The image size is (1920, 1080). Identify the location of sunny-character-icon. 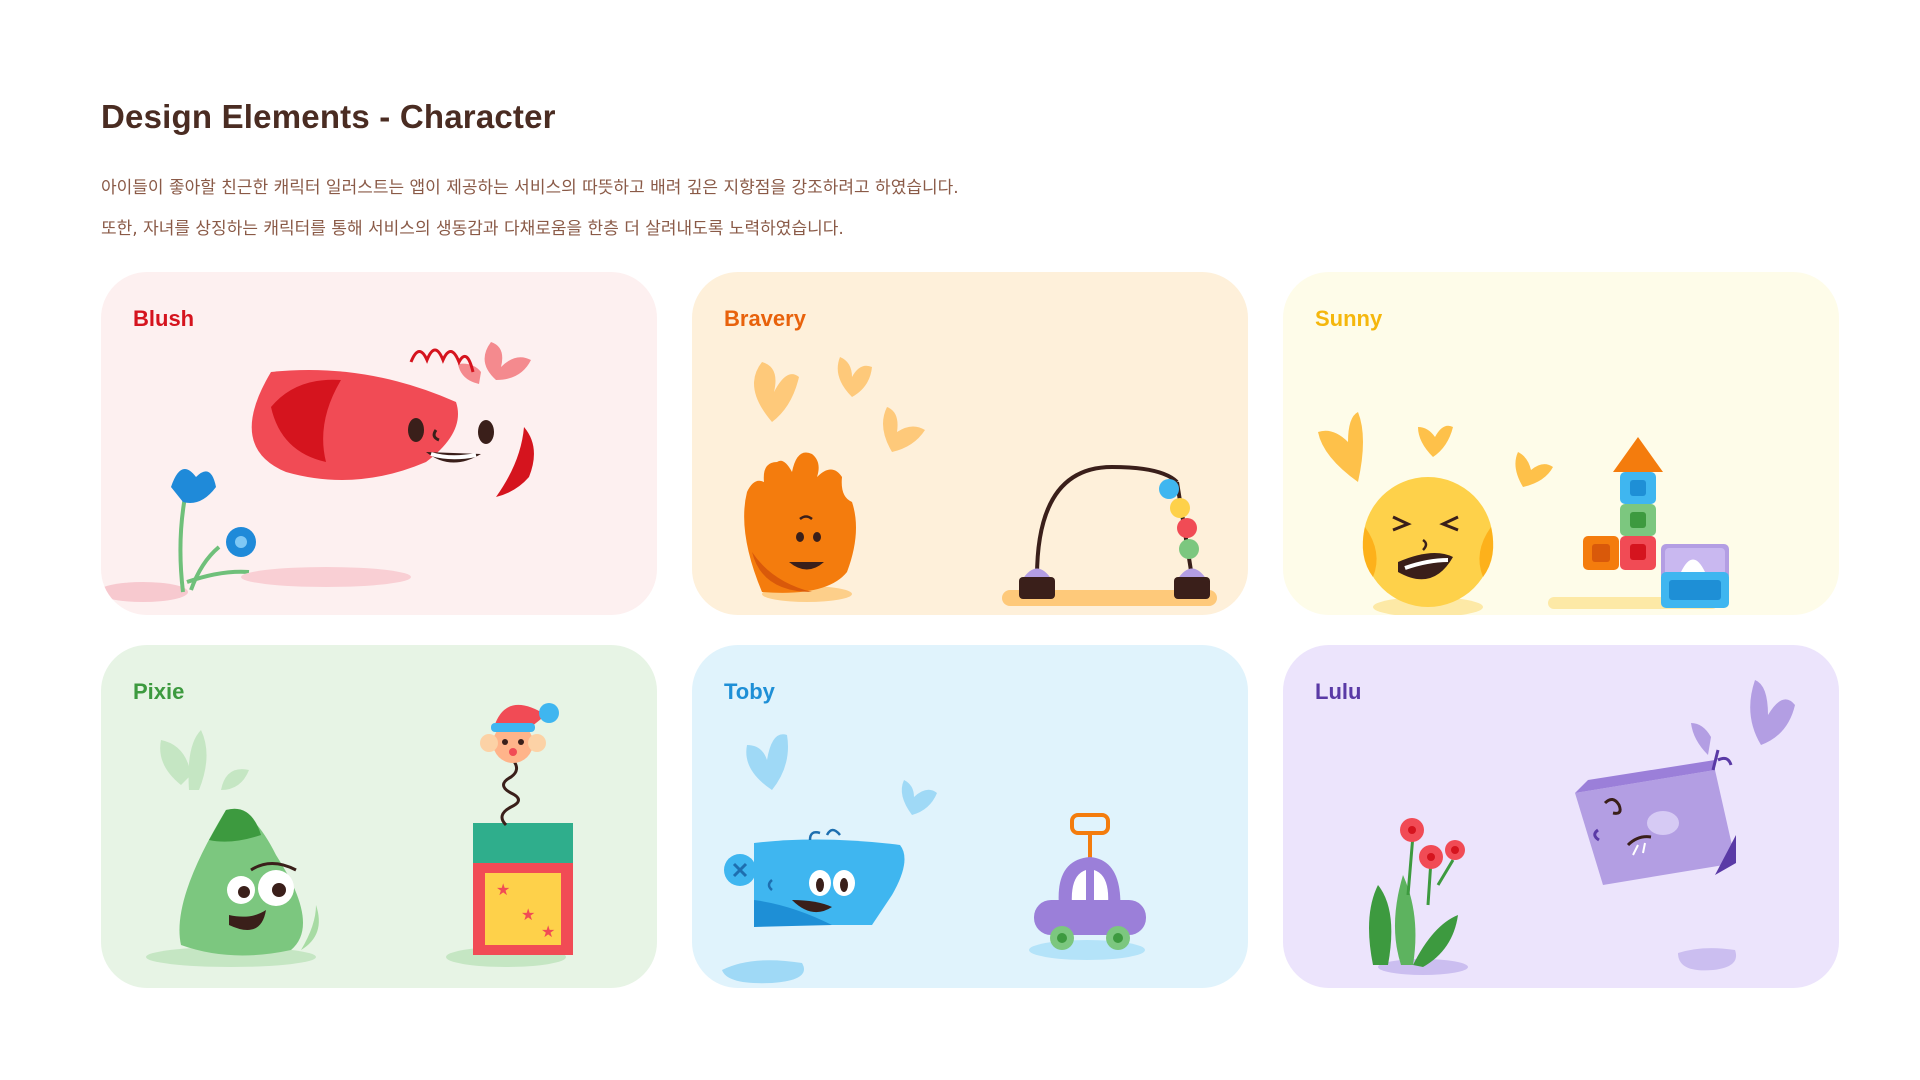
(1428, 546).